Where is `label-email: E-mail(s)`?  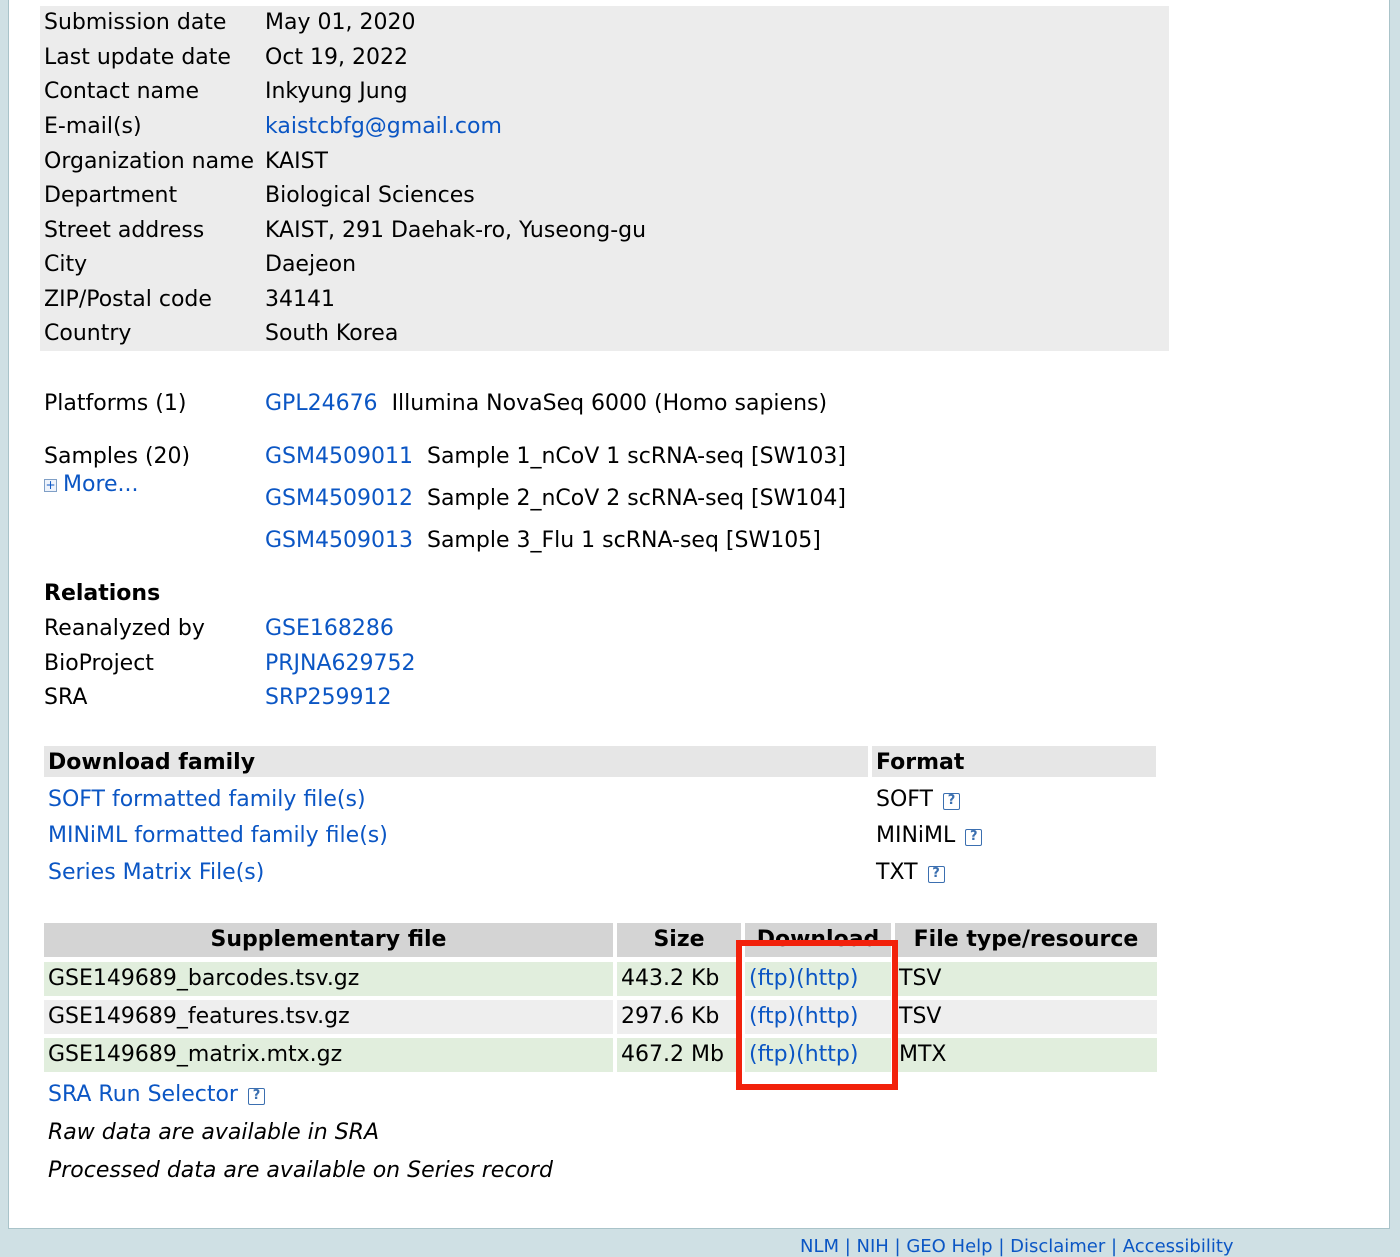
label-email: E-mail(s) is located at coordinates (93, 126).